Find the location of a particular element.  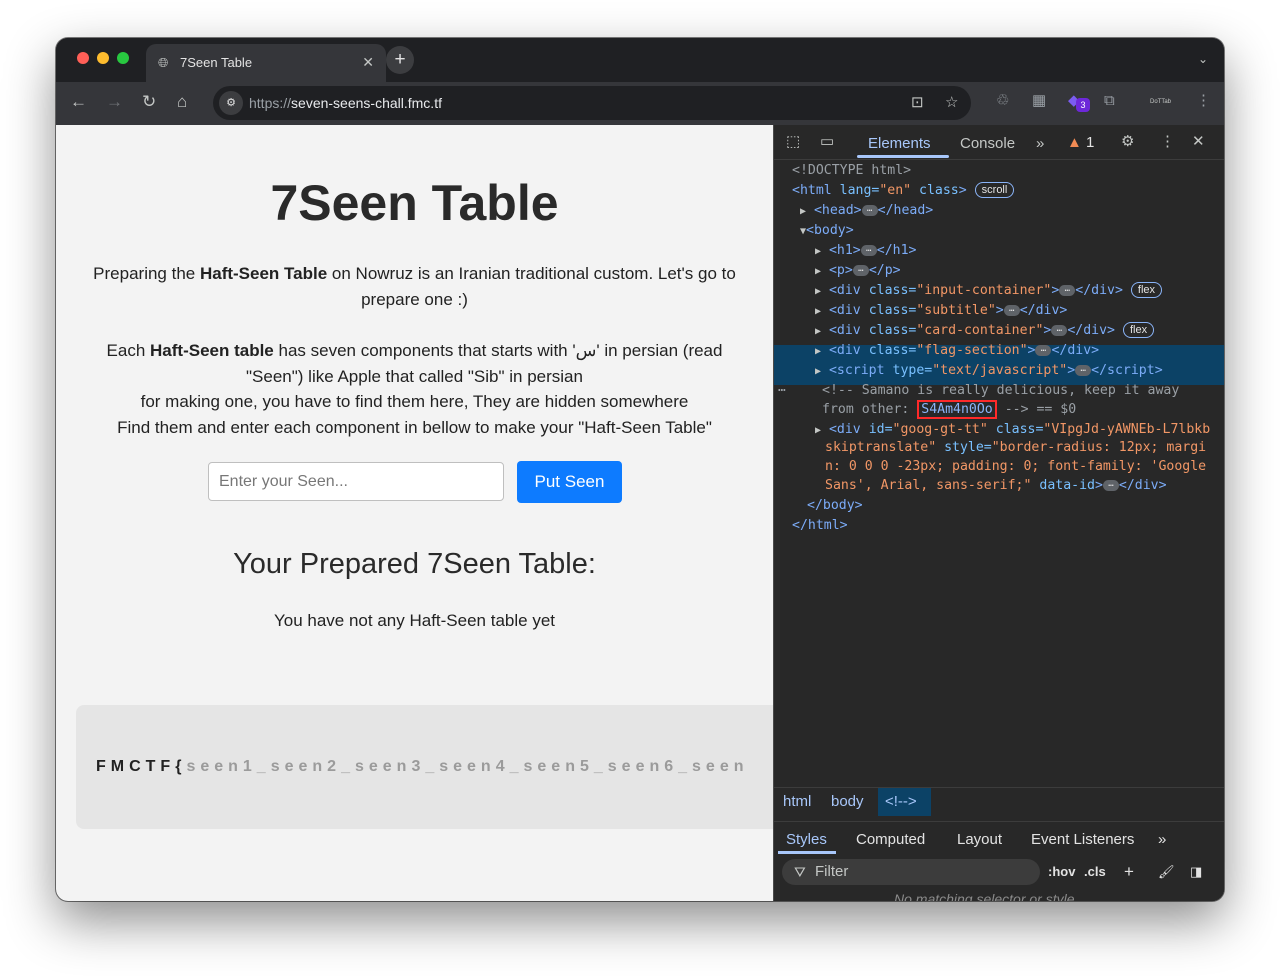

home-icon: ⌂ is located at coordinates (182, 102).